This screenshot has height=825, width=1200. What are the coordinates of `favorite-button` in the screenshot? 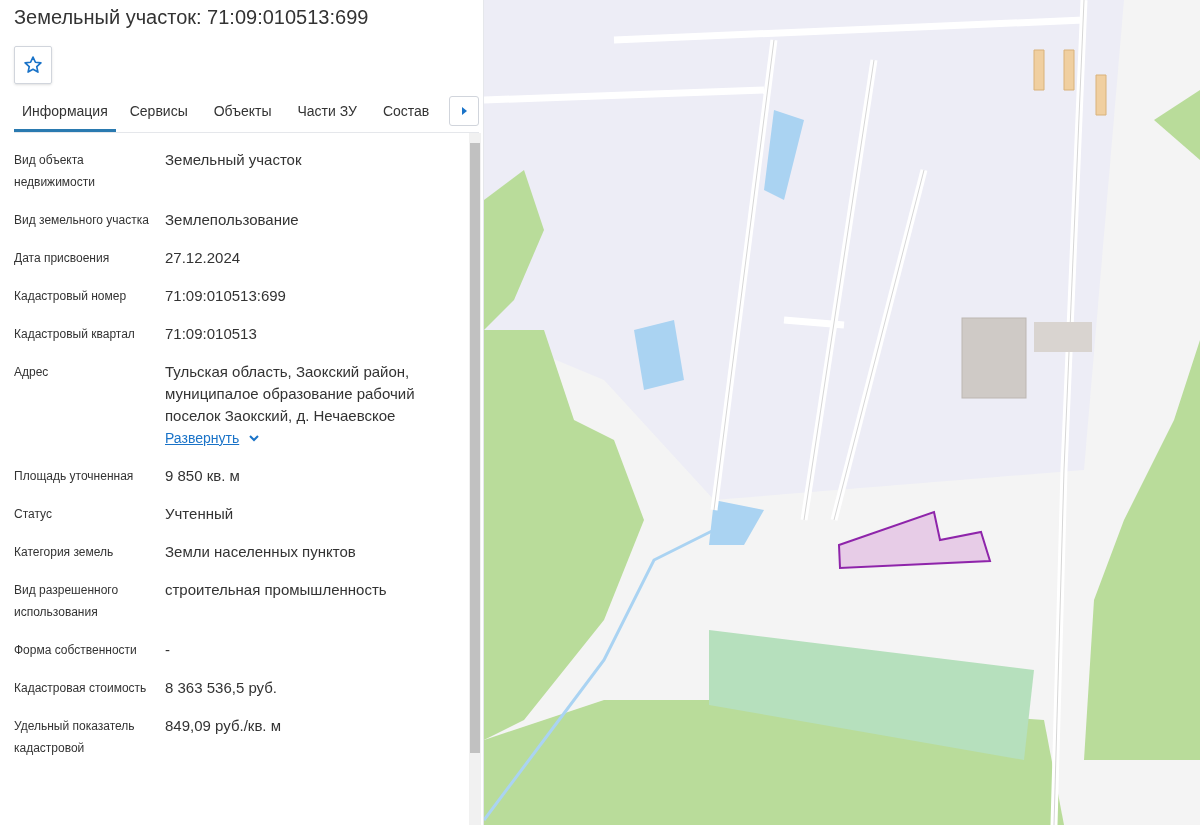 It's located at (33, 65).